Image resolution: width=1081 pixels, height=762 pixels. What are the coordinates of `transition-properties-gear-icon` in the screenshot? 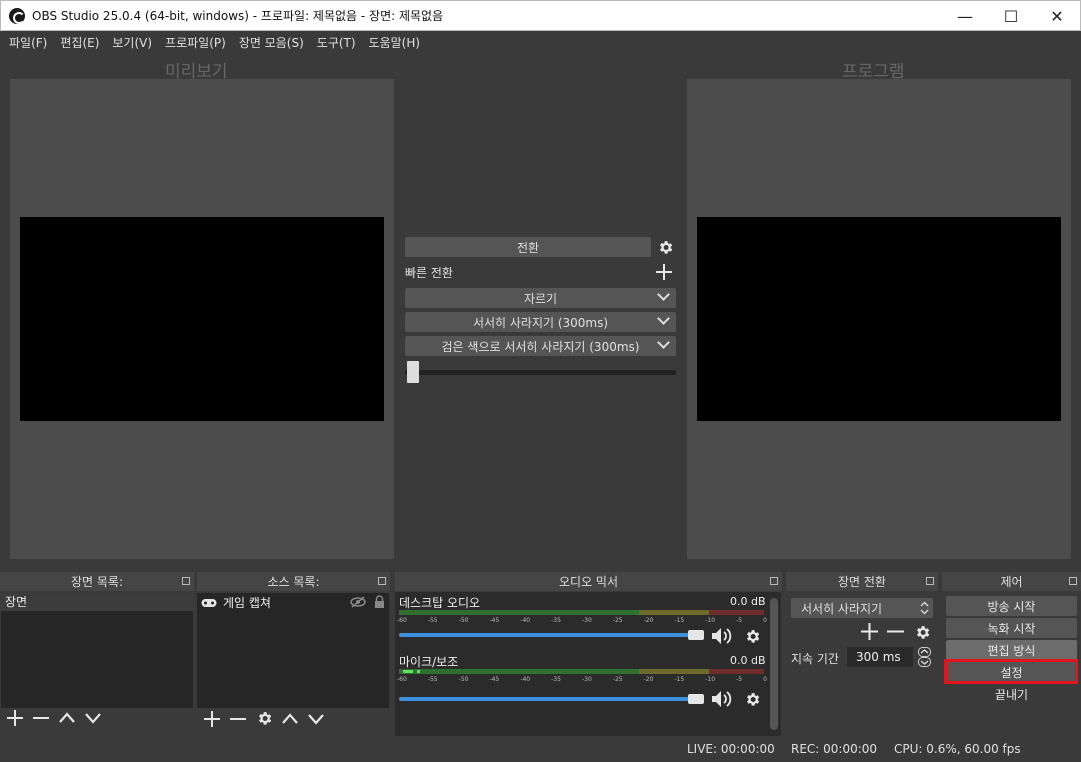 It's located at (922, 632).